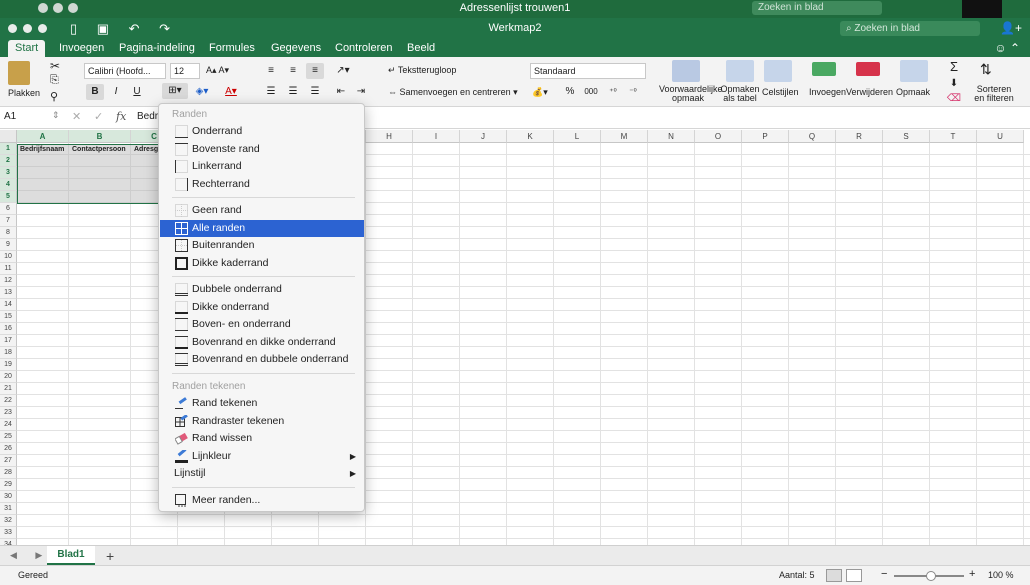  Describe the element at coordinates (8, 341) in the screenshot. I see `row-header: 17` at that location.